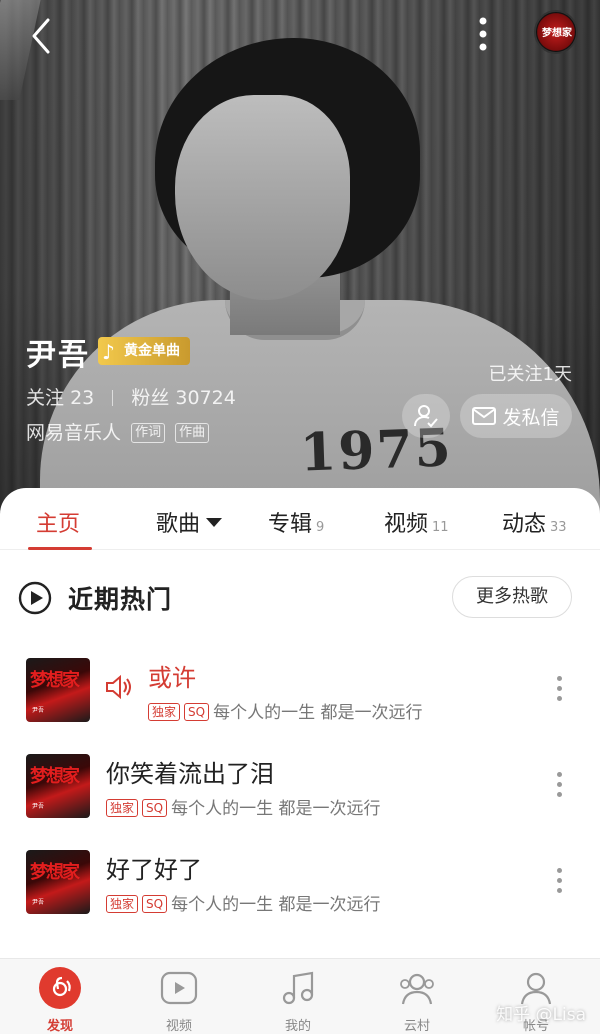 The width and height of the screenshot is (600, 1034). Describe the element at coordinates (531, 417) in the screenshot. I see `send-message-label: 发私信` at that location.